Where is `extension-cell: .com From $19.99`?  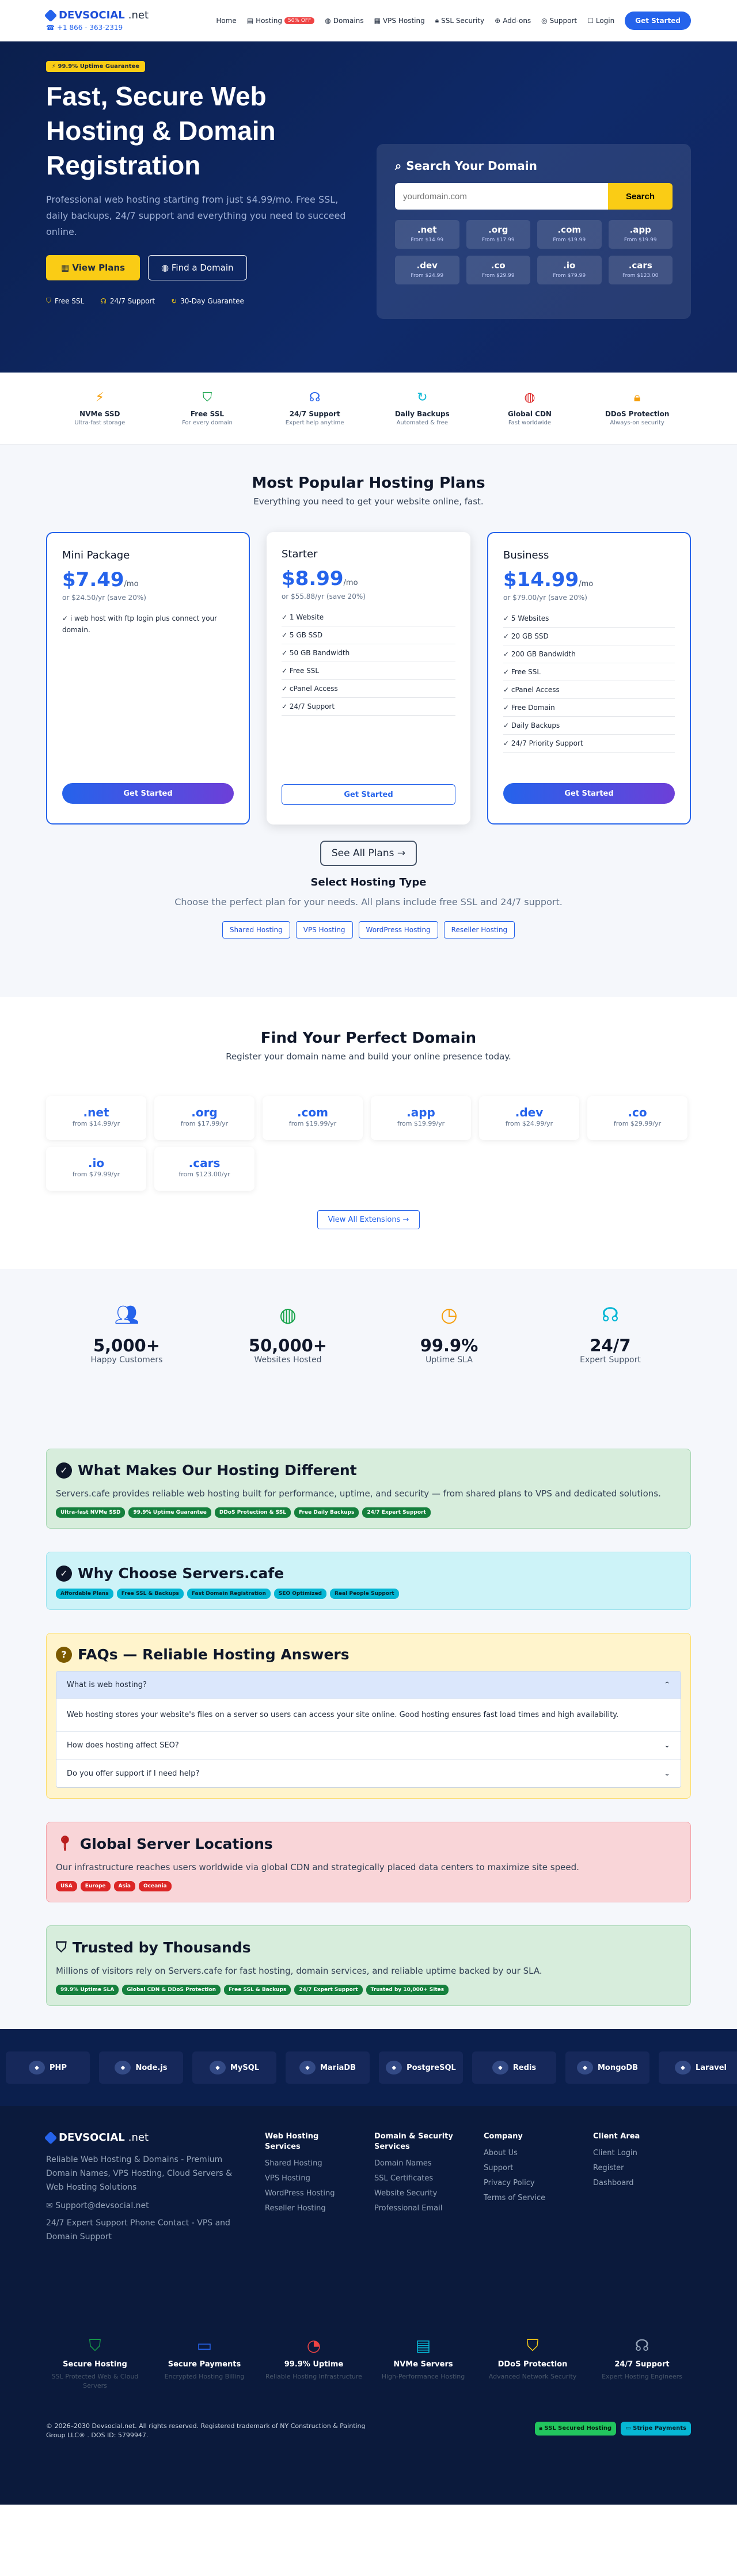
extension-cell: .com From $19.99 is located at coordinates (569, 234).